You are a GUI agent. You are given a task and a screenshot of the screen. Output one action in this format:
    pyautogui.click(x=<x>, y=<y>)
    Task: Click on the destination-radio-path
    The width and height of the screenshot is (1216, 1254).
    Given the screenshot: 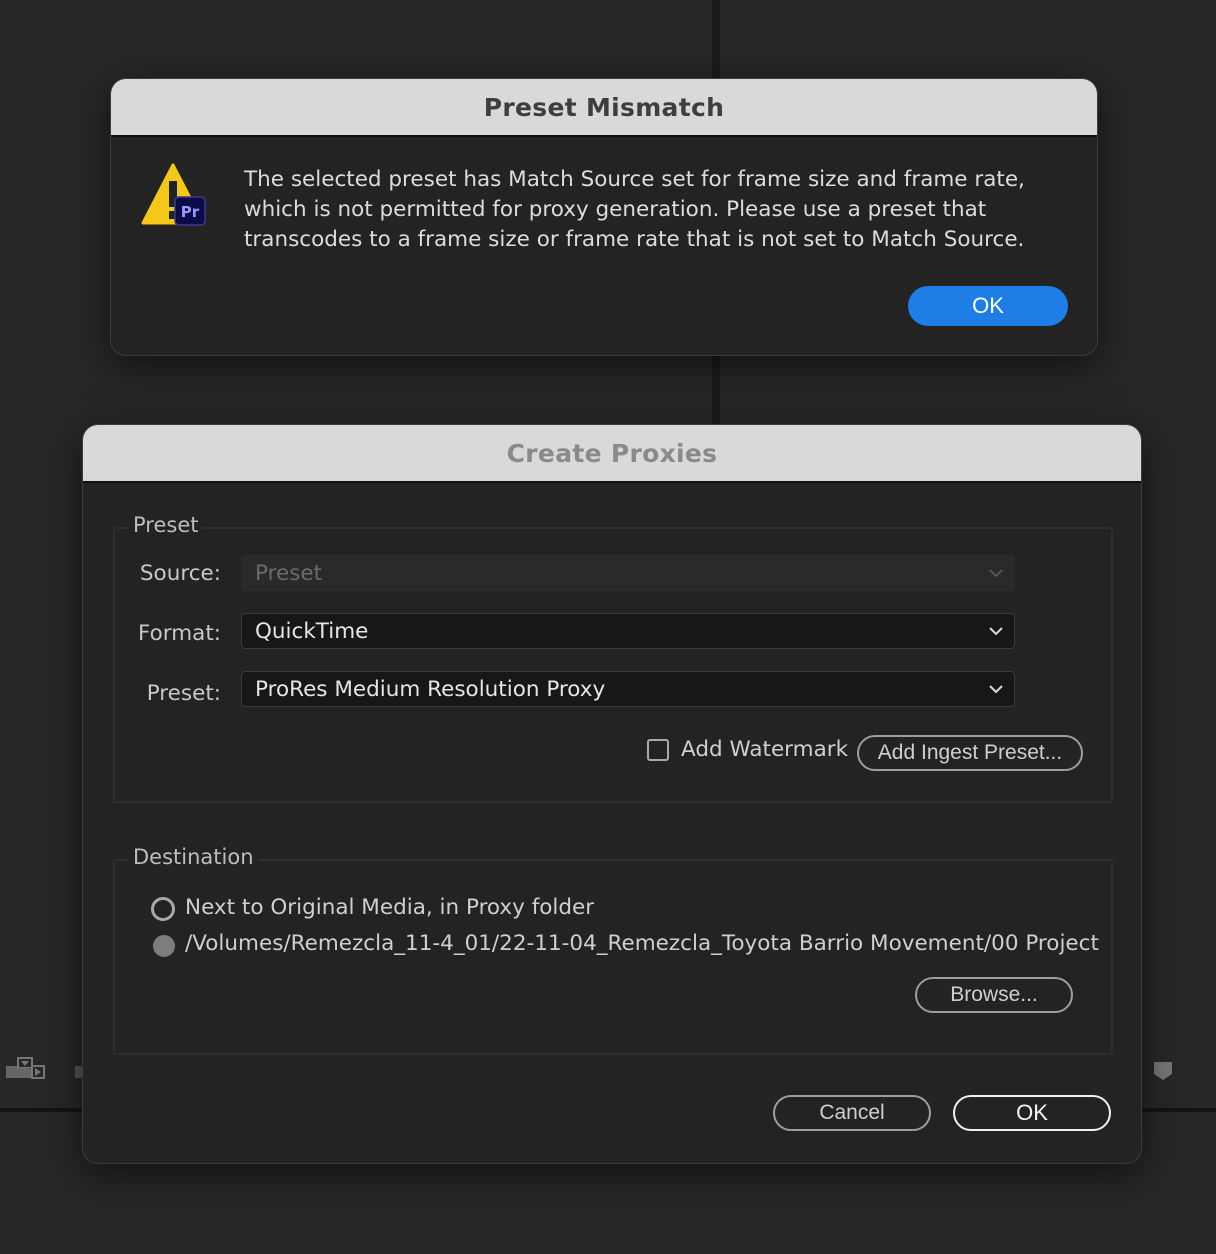 What is the action you would take?
    pyautogui.click(x=164, y=946)
    